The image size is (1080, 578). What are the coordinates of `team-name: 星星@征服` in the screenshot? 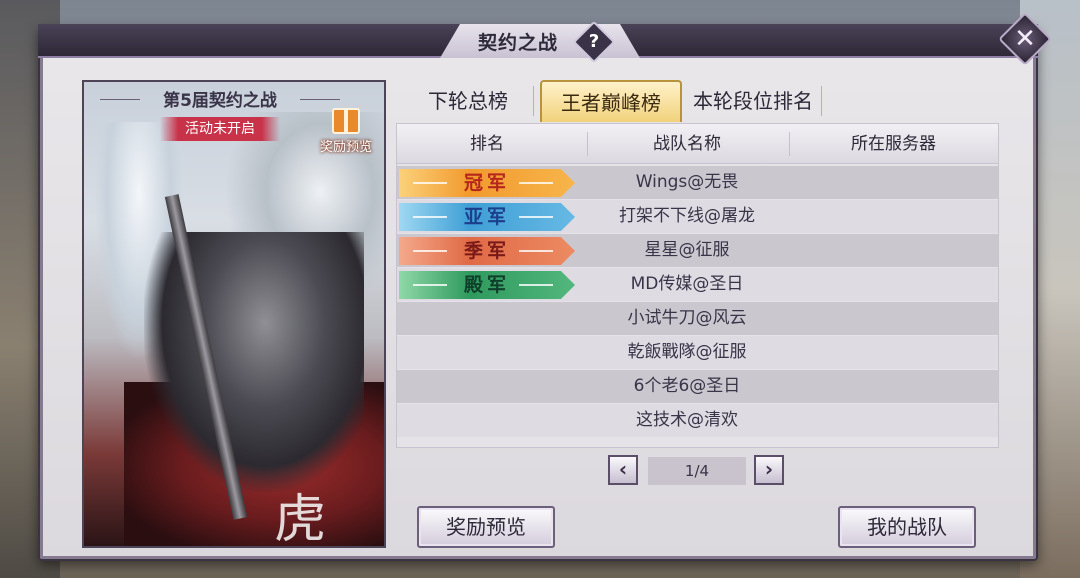 It's located at (687, 250).